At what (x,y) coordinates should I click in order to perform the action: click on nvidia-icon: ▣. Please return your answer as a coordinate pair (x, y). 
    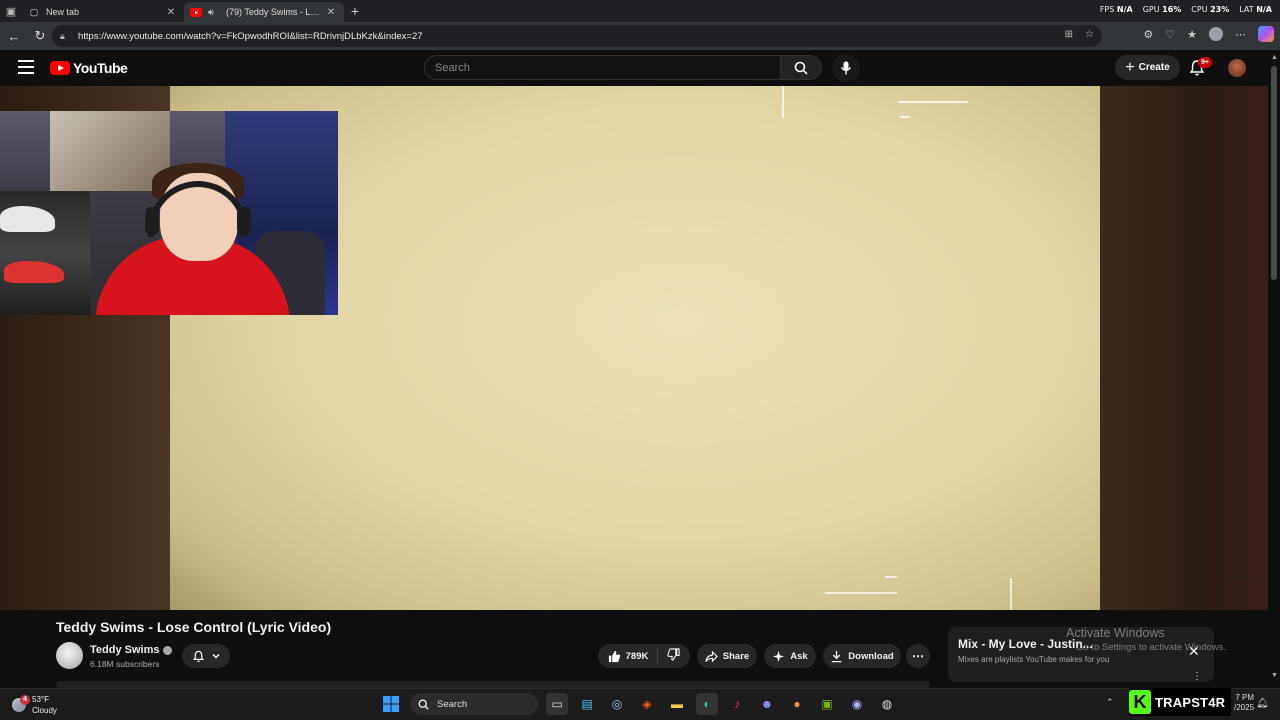
    Looking at the image, I should click on (827, 704).